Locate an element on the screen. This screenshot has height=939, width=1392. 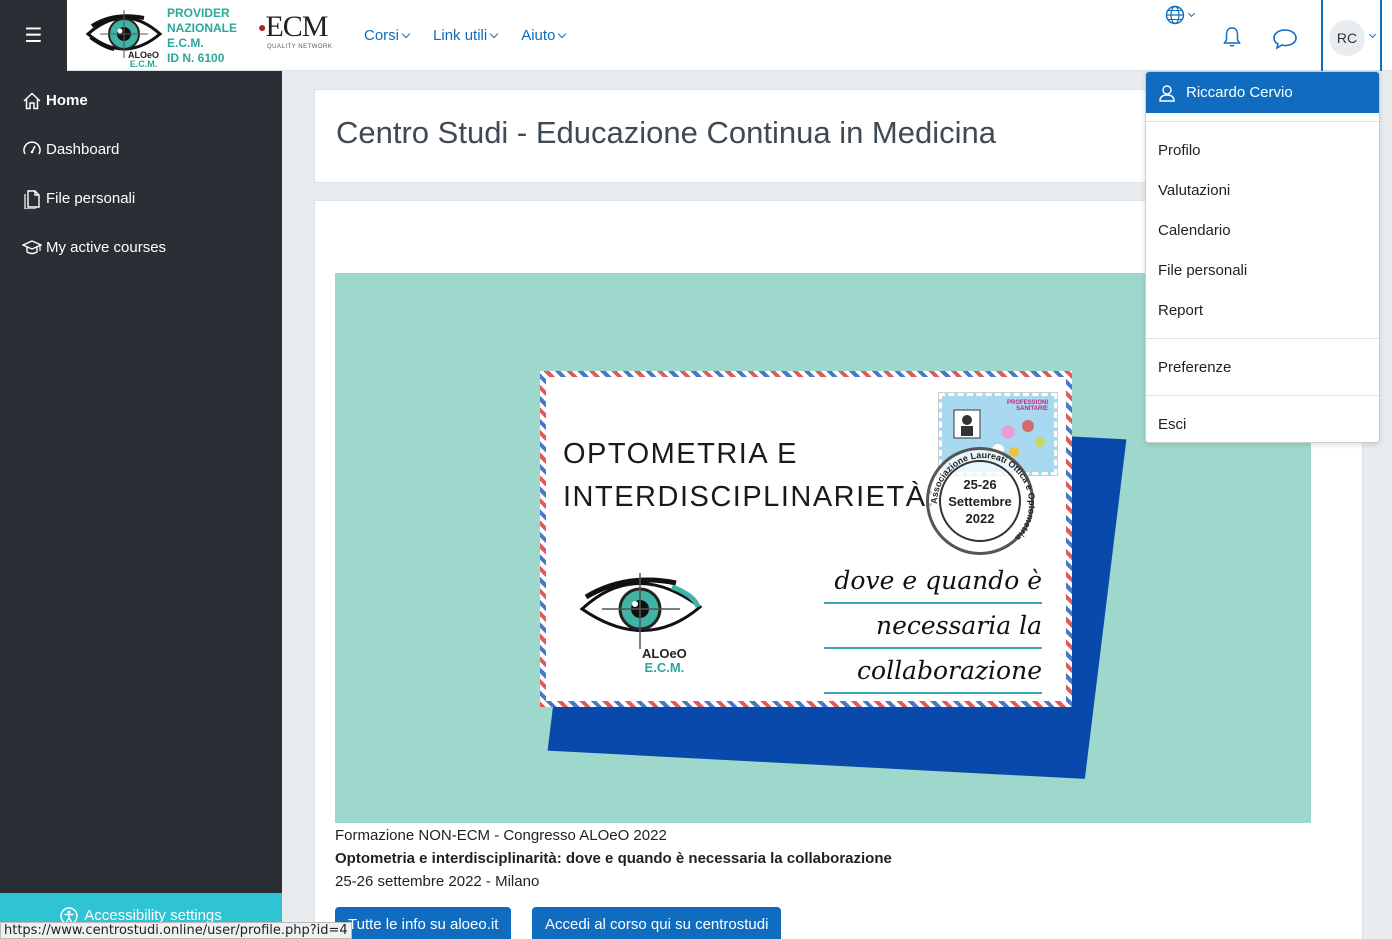
messages-button is located at coordinates (1285, 41).